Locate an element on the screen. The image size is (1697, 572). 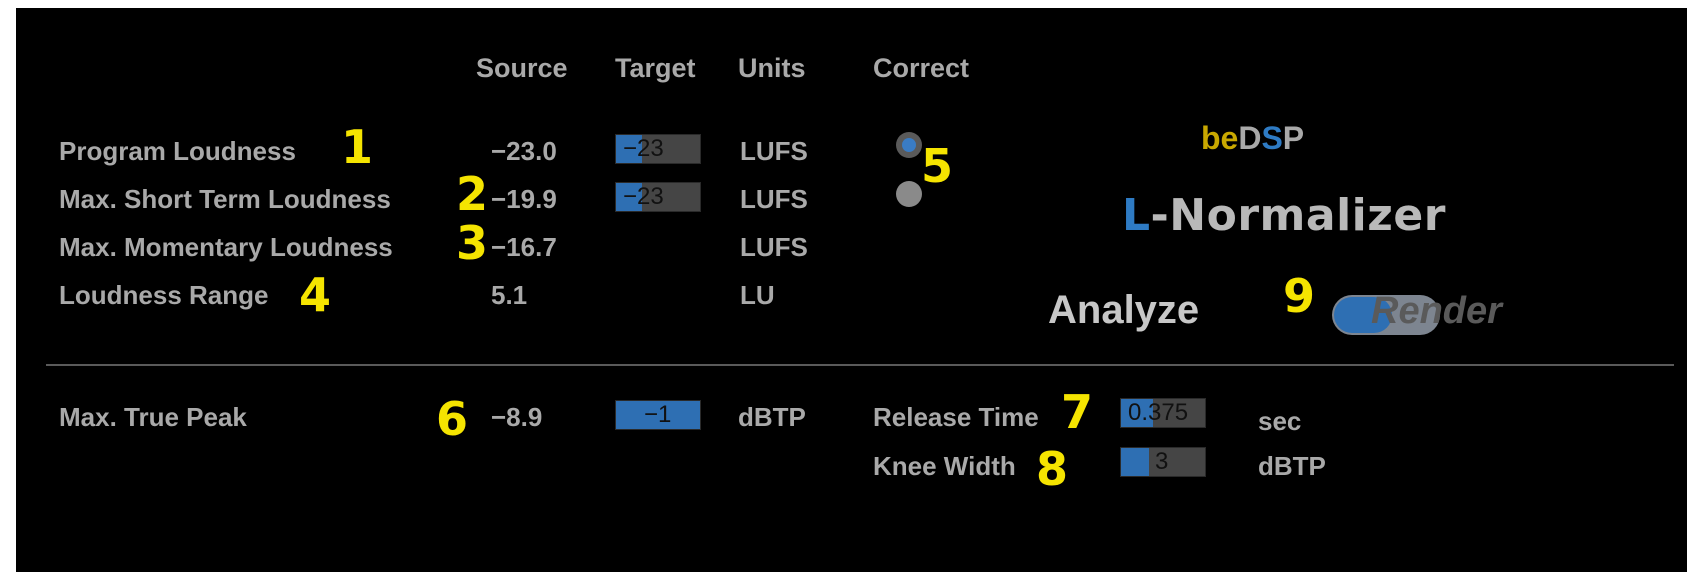
program-loudness-target-field: −23 is located at coordinates (658, 149).